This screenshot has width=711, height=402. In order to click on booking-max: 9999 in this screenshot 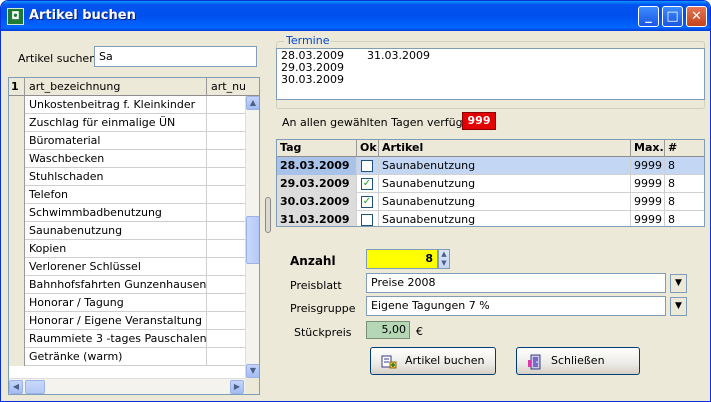, I will do `click(648, 166)`.